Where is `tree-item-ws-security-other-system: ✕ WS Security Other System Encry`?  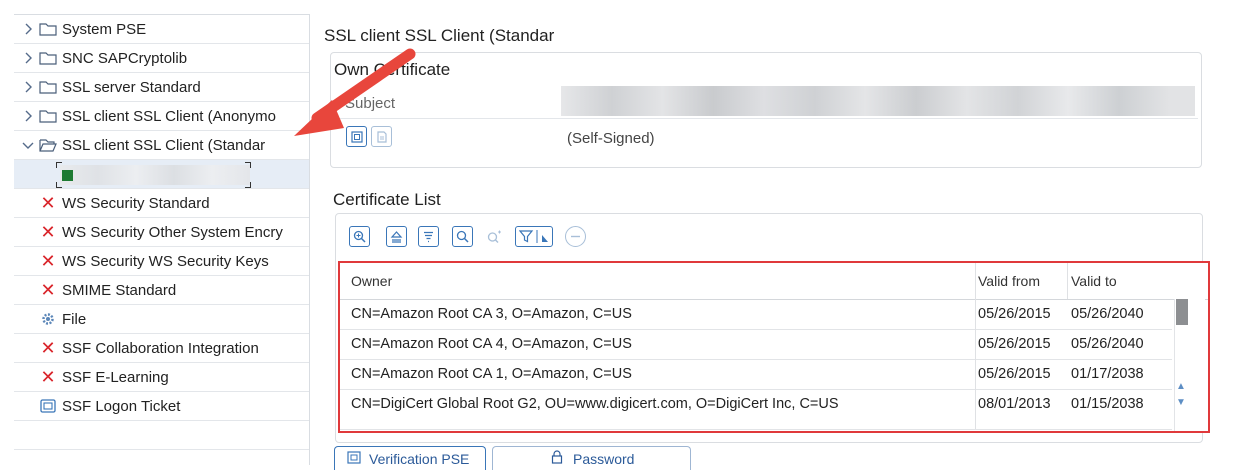 tree-item-ws-security-other-system: ✕ WS Security Other System Encry is located at coordinates (161, 232).